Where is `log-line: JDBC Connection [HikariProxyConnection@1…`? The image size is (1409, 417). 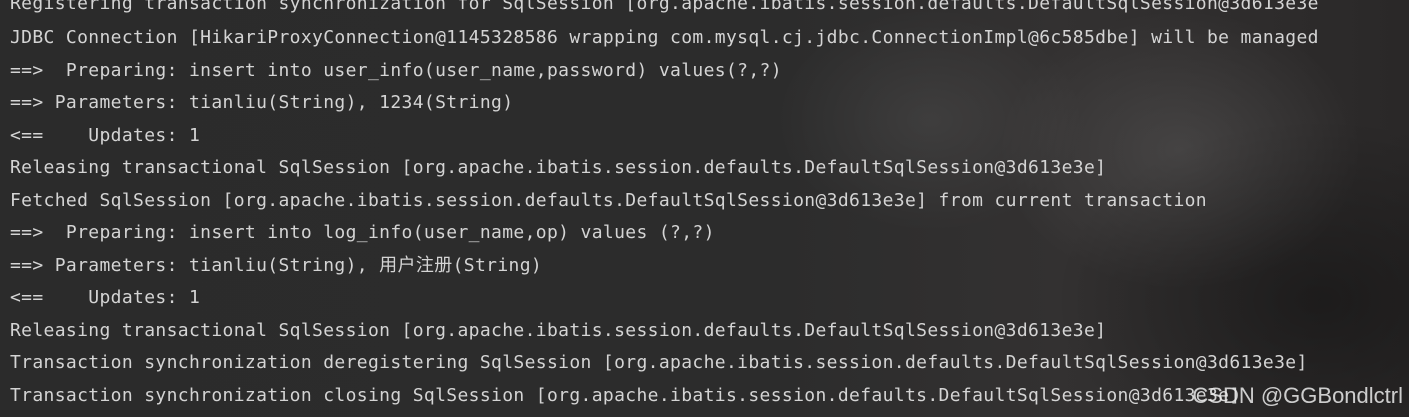
log-line: JDBC Connection [HikariProxyConnection@1… is located at coordinates (664, 37).